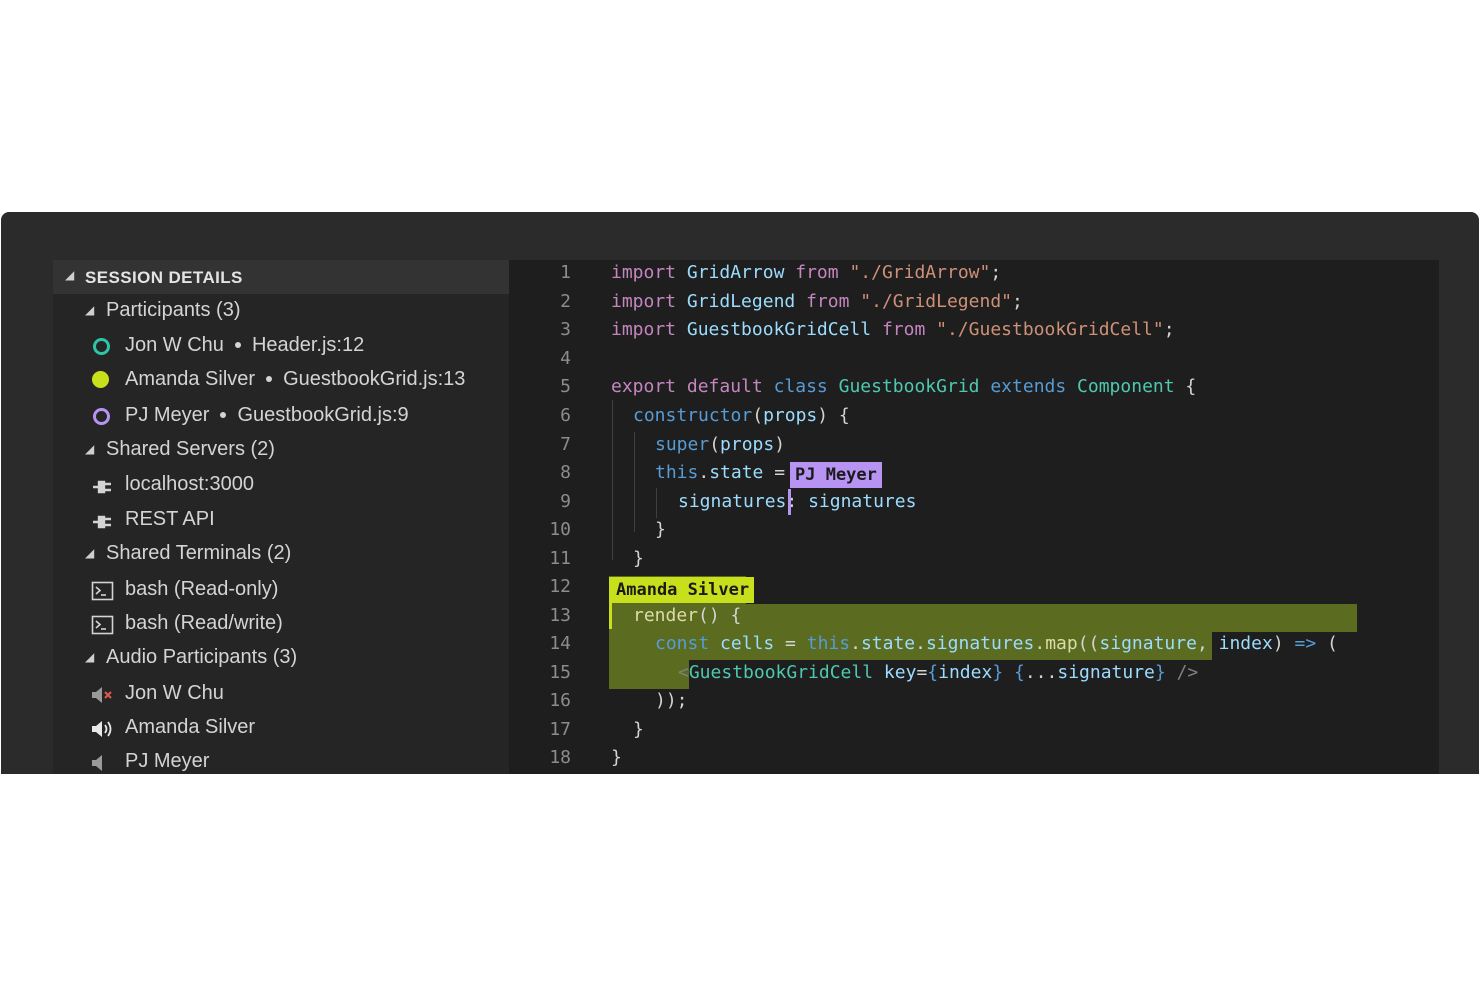 The image size is (1480, 987). What do you see at coordinates (223, 415) in the screenshot?
I see `separator-dot` at bounding box center [223, 415].